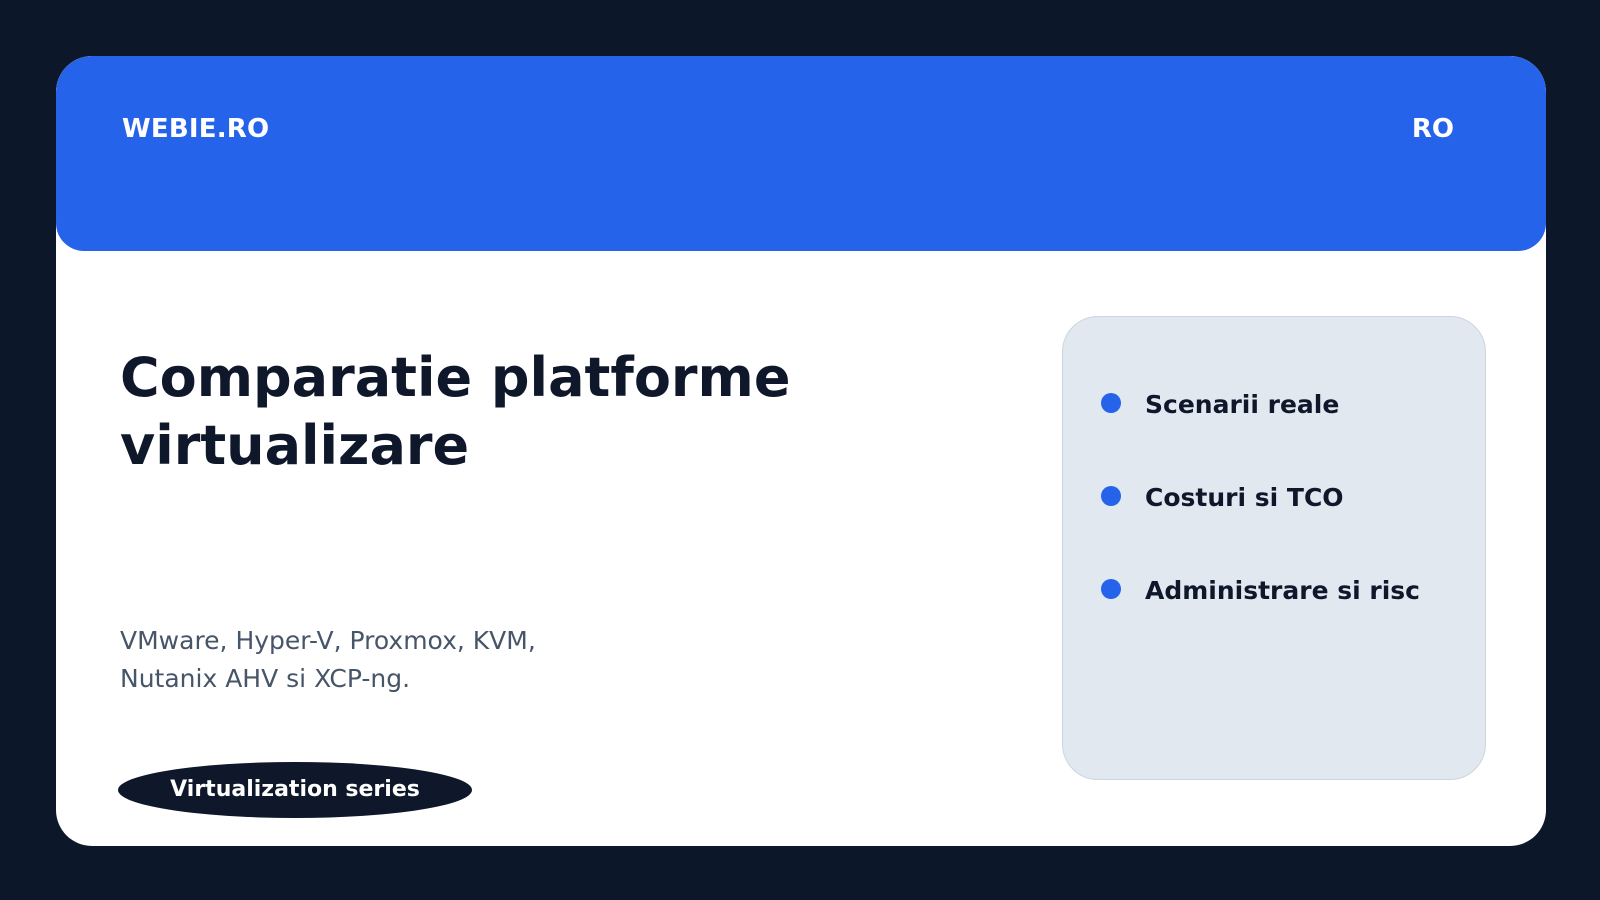 Image resolution: width=1600 pixels, height=900 pixels. I want to click on feature-label: Costuri si TCO, so click(1244, 497).